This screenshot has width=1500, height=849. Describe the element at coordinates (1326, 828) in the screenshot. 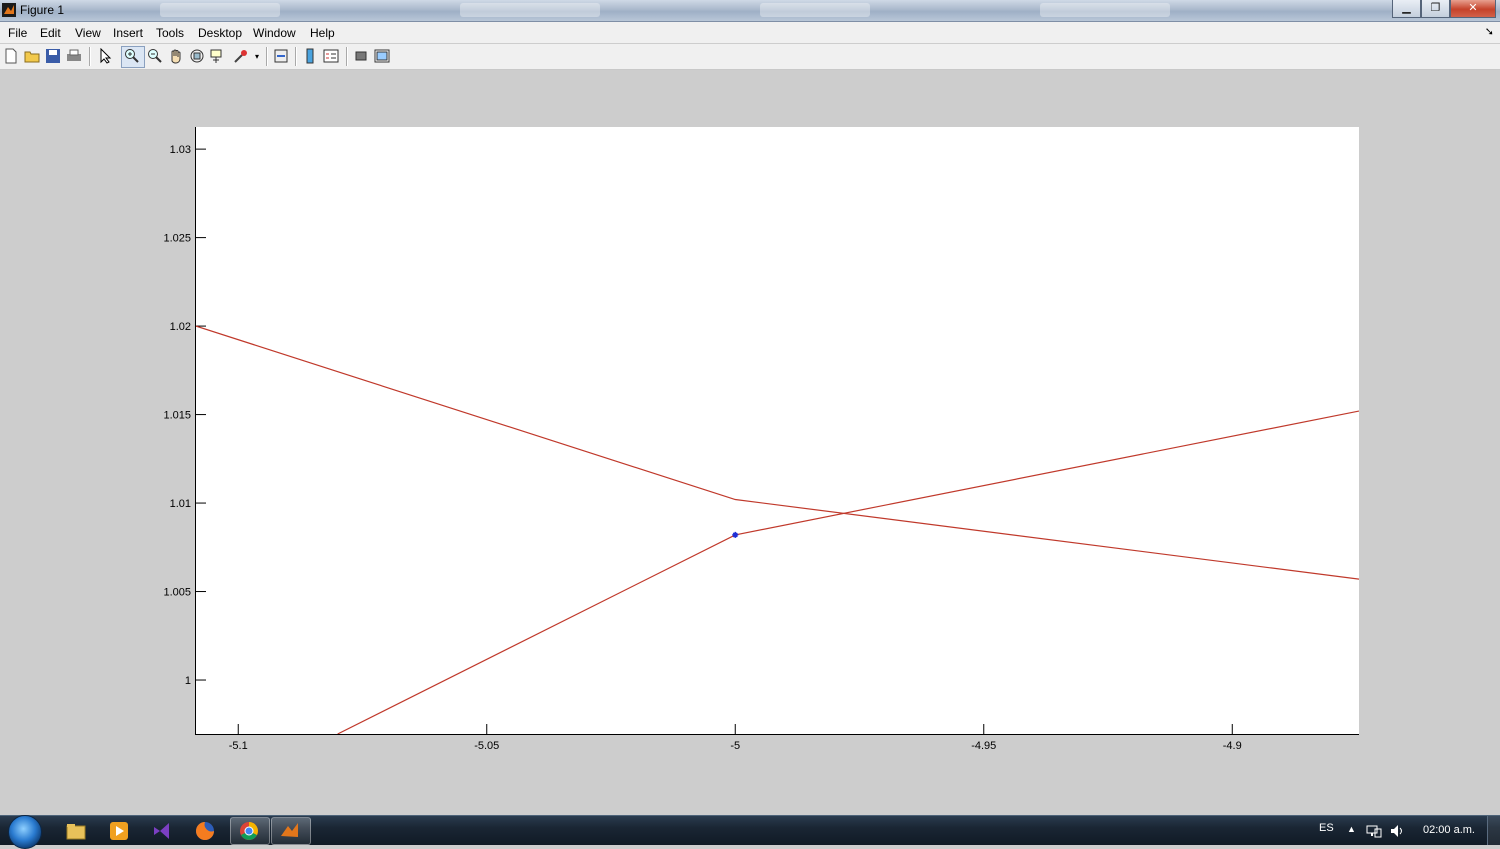

I see `language-indicator: ES` at that location.